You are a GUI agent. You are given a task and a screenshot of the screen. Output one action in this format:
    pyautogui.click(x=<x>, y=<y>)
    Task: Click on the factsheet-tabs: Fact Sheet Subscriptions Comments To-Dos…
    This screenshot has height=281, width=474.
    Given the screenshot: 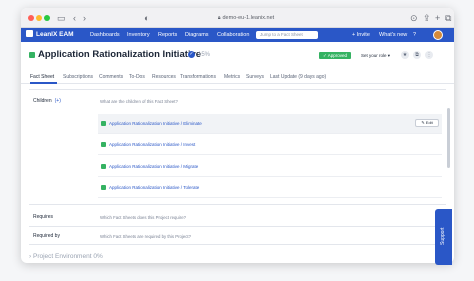 What is the action you would take?
    pyautogui.click(x=237, y=77)
    